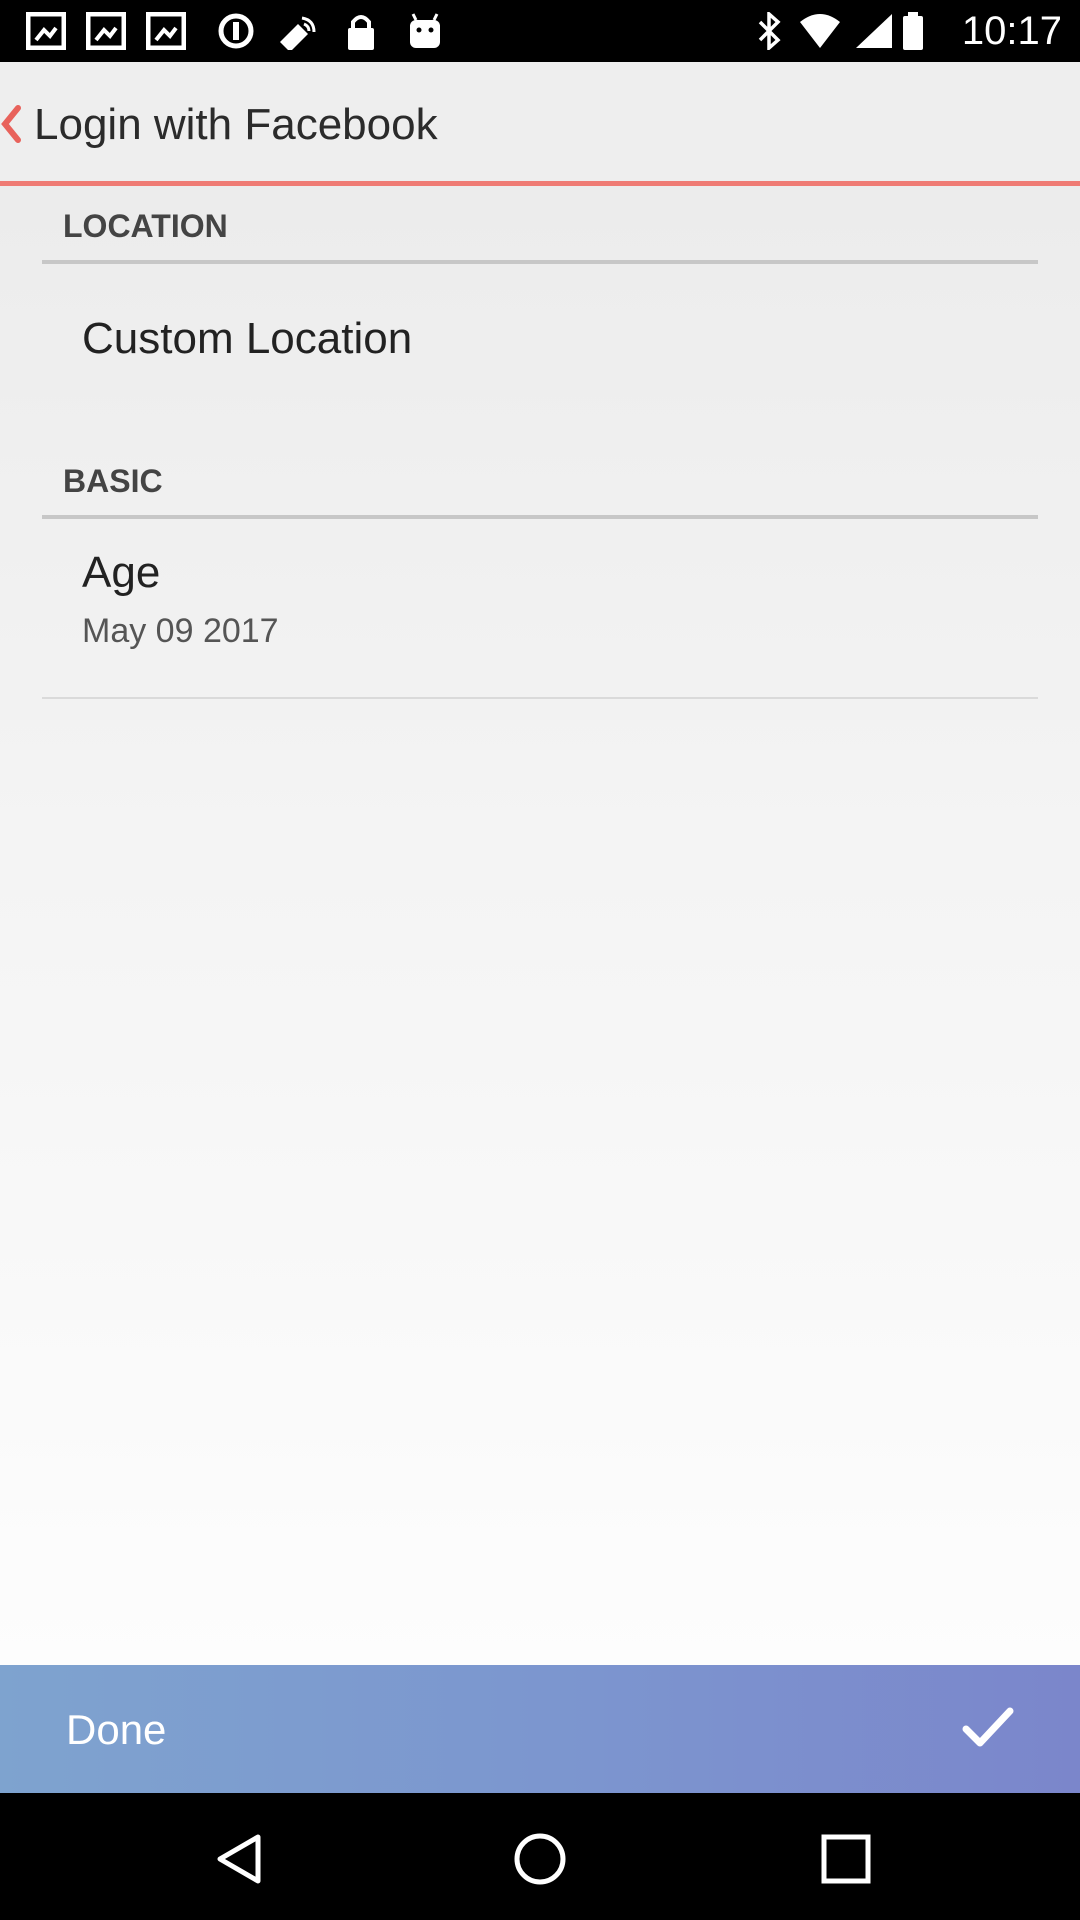  What do you see at coordinates (540, 1729) in the screenshot?
I see `done-button: Done` at bounding box center [540, 1729].